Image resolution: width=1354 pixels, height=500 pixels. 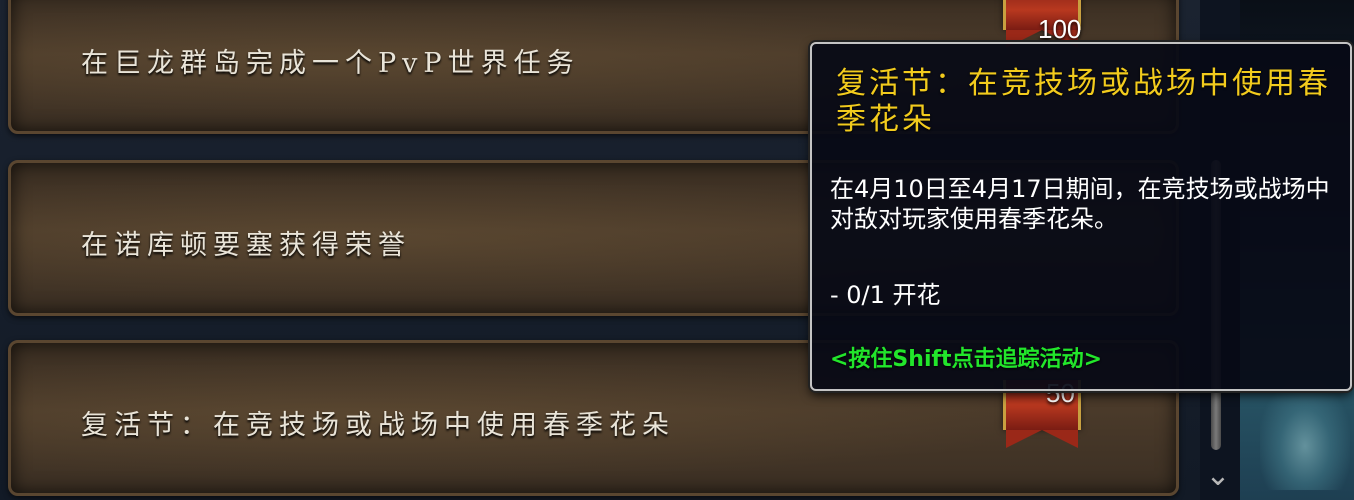 I want to click on activity-name: 在巨龙群岛完成一个PvP世界任务, so click(x=330, y=63).